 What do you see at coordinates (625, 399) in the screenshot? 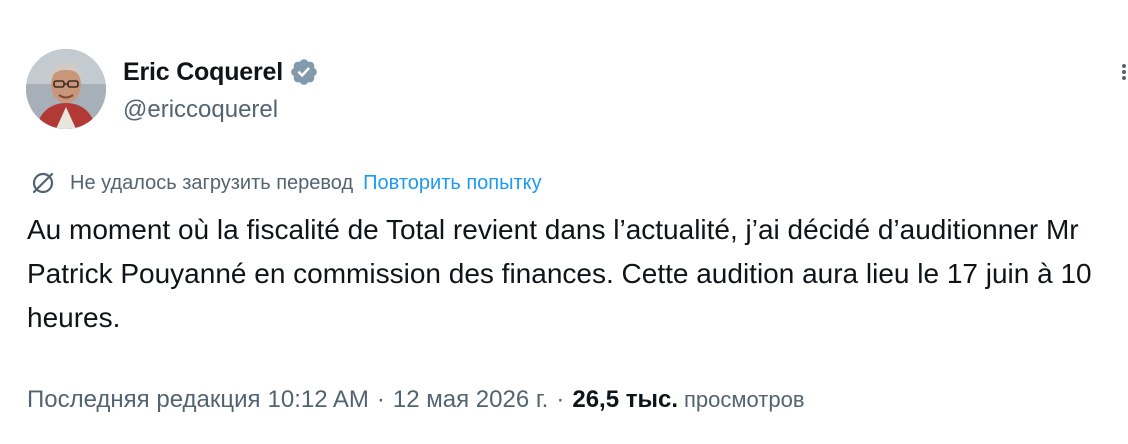
I see `views-count: 26,5 тыс.` at bounding box center [625, 399].